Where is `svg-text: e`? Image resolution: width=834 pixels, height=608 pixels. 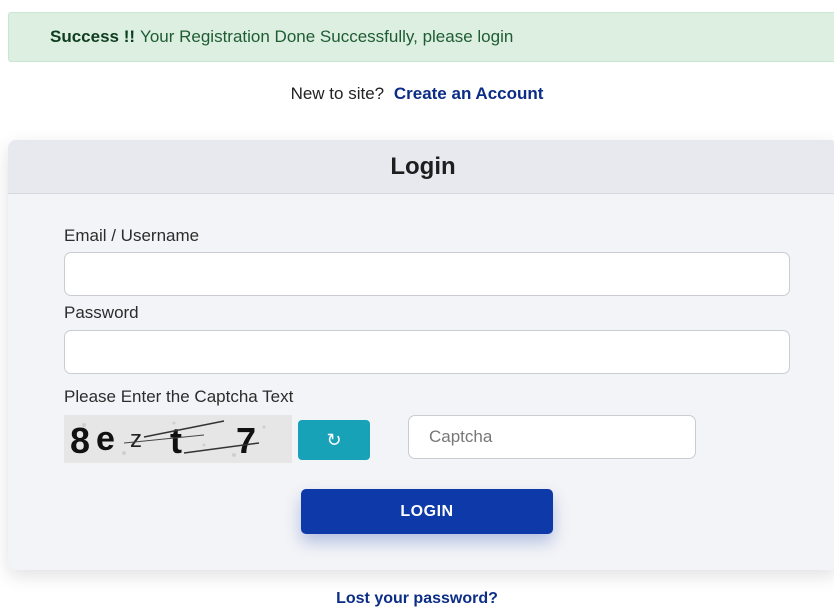
svg-text: e is located at coordinates (105, 439).